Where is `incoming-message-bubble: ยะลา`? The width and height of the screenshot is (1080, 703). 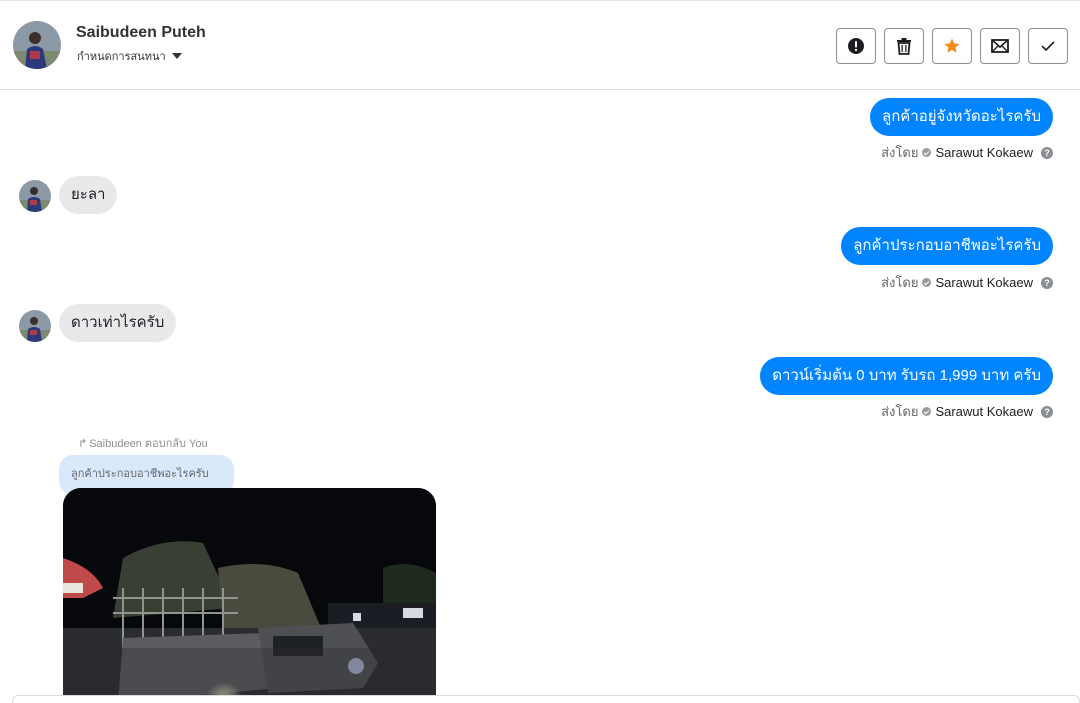
incoming-message-bubble: ยะลา is located at coordinates (88, 195).